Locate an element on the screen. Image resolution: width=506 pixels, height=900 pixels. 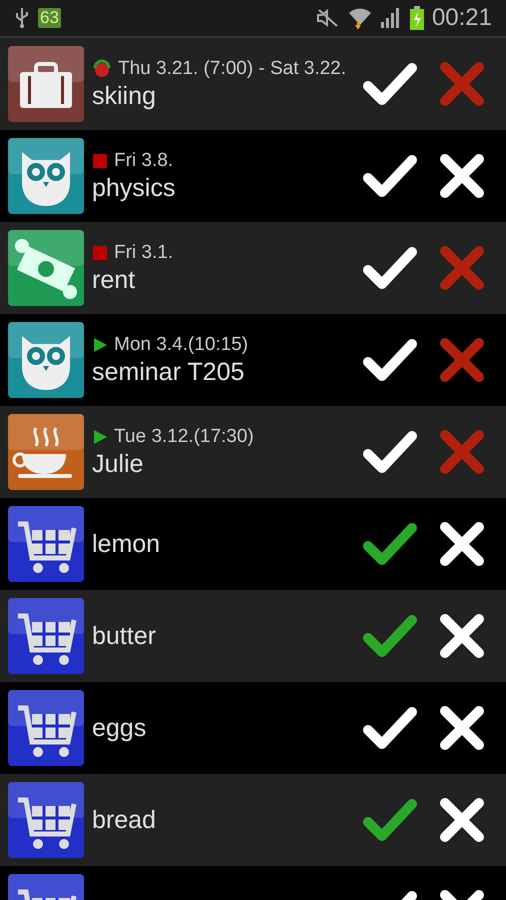
due-date: Mon 3.4.(10:15) is located at coordinates (181, 345).